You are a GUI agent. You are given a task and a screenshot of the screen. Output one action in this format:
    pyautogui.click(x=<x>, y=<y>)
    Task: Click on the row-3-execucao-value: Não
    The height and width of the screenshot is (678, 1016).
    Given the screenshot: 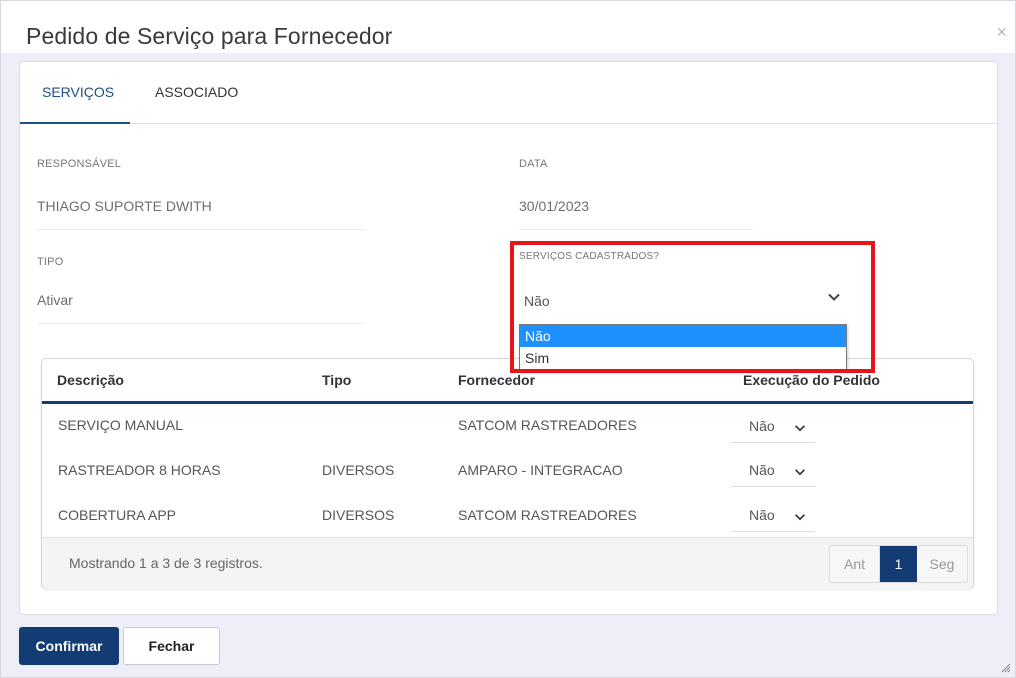 What is the action you would take?
    pyautogui.click(x=762, y=515)
    